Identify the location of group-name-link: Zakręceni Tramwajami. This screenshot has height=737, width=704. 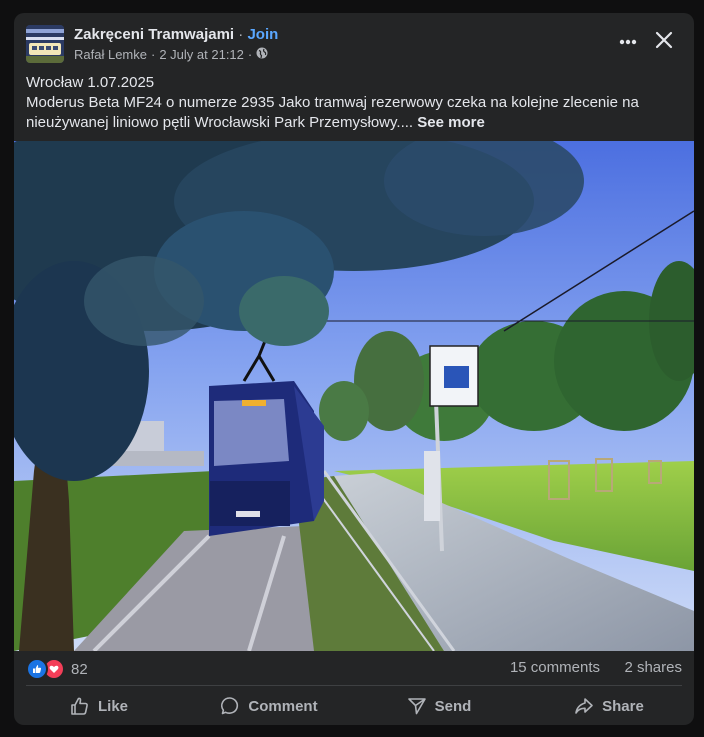
(154, 34).